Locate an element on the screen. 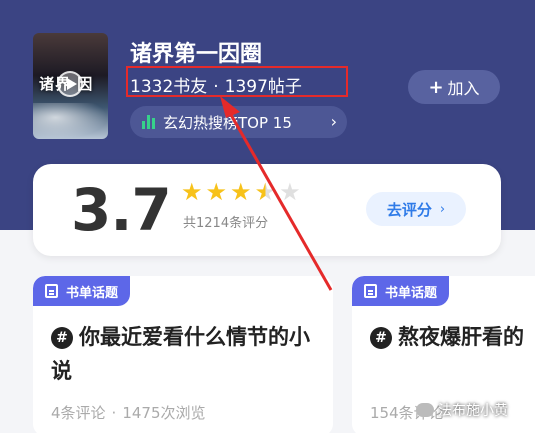 The image size is (535, 433). rate-button: 去评分 › is located at coordinates (416, 209).